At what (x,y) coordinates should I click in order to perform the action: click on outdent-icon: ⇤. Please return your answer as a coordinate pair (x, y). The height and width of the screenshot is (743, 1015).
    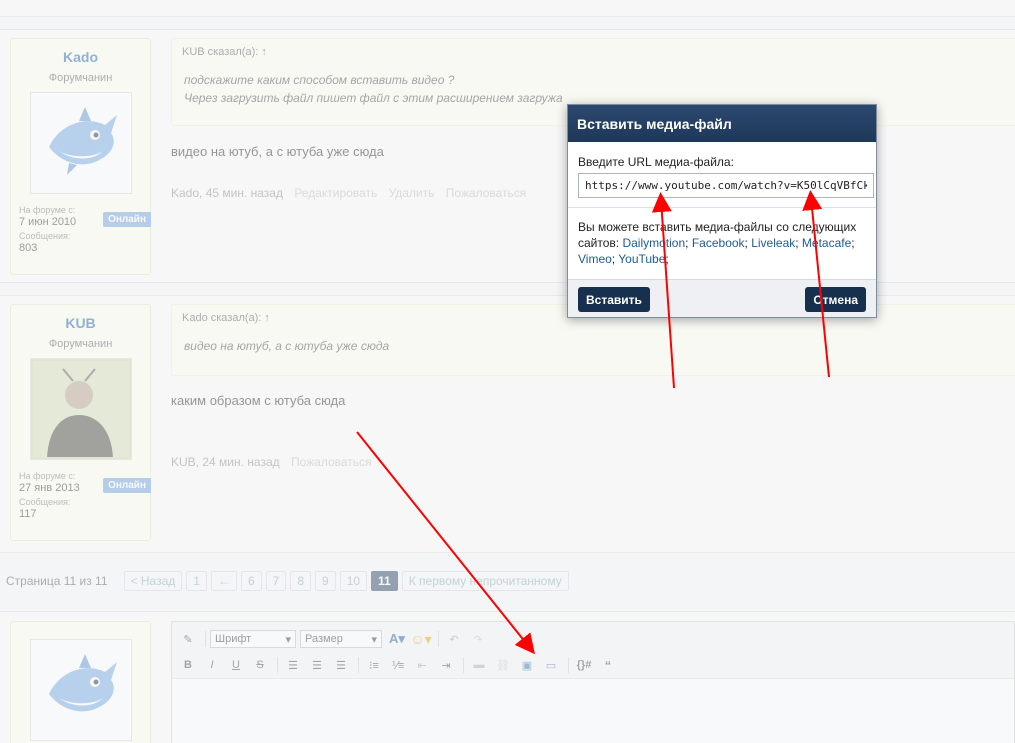
    Looking at the image, I should click on (422, 665).